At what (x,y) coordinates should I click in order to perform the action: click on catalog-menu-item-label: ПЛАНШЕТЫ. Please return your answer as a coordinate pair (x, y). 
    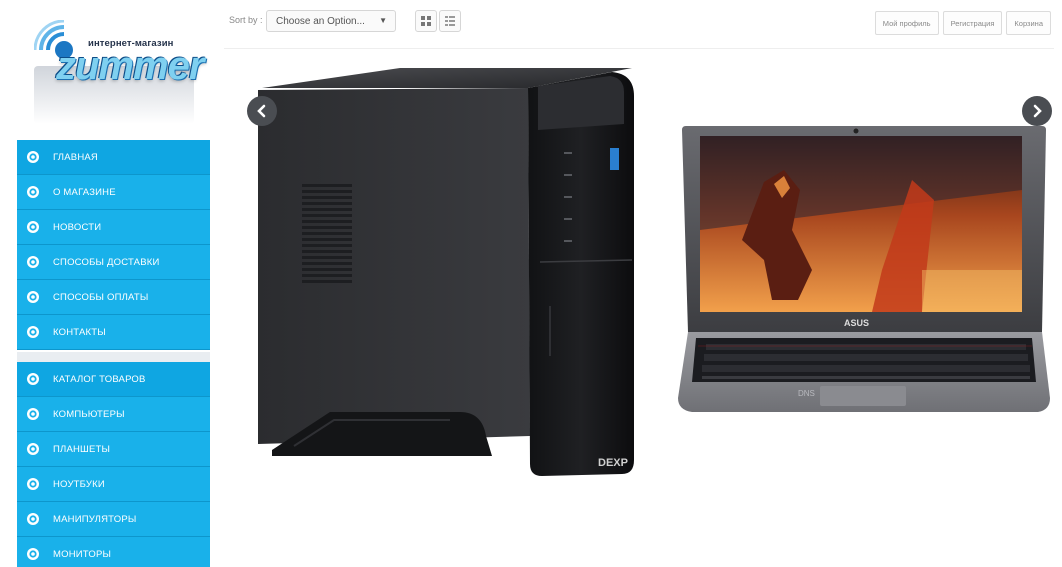
    Looking at the image, I should click on (82, 449).